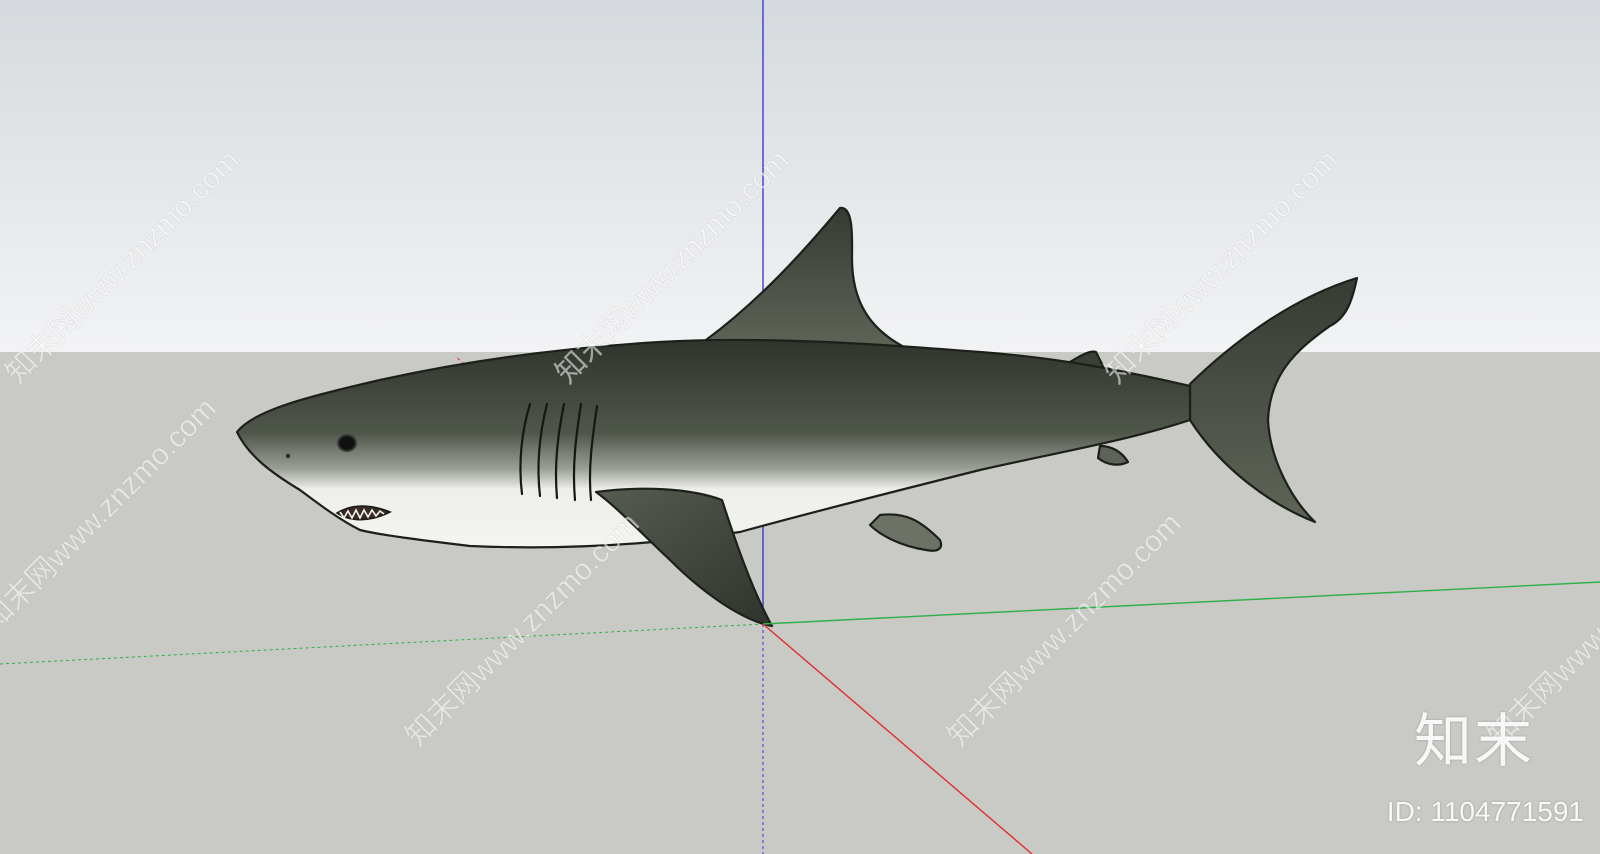 This screenshot has width=1600, height=854. Describe the element at coordinates (347, 443) in the screenshot. I see `shark-eye-icon` at that location.